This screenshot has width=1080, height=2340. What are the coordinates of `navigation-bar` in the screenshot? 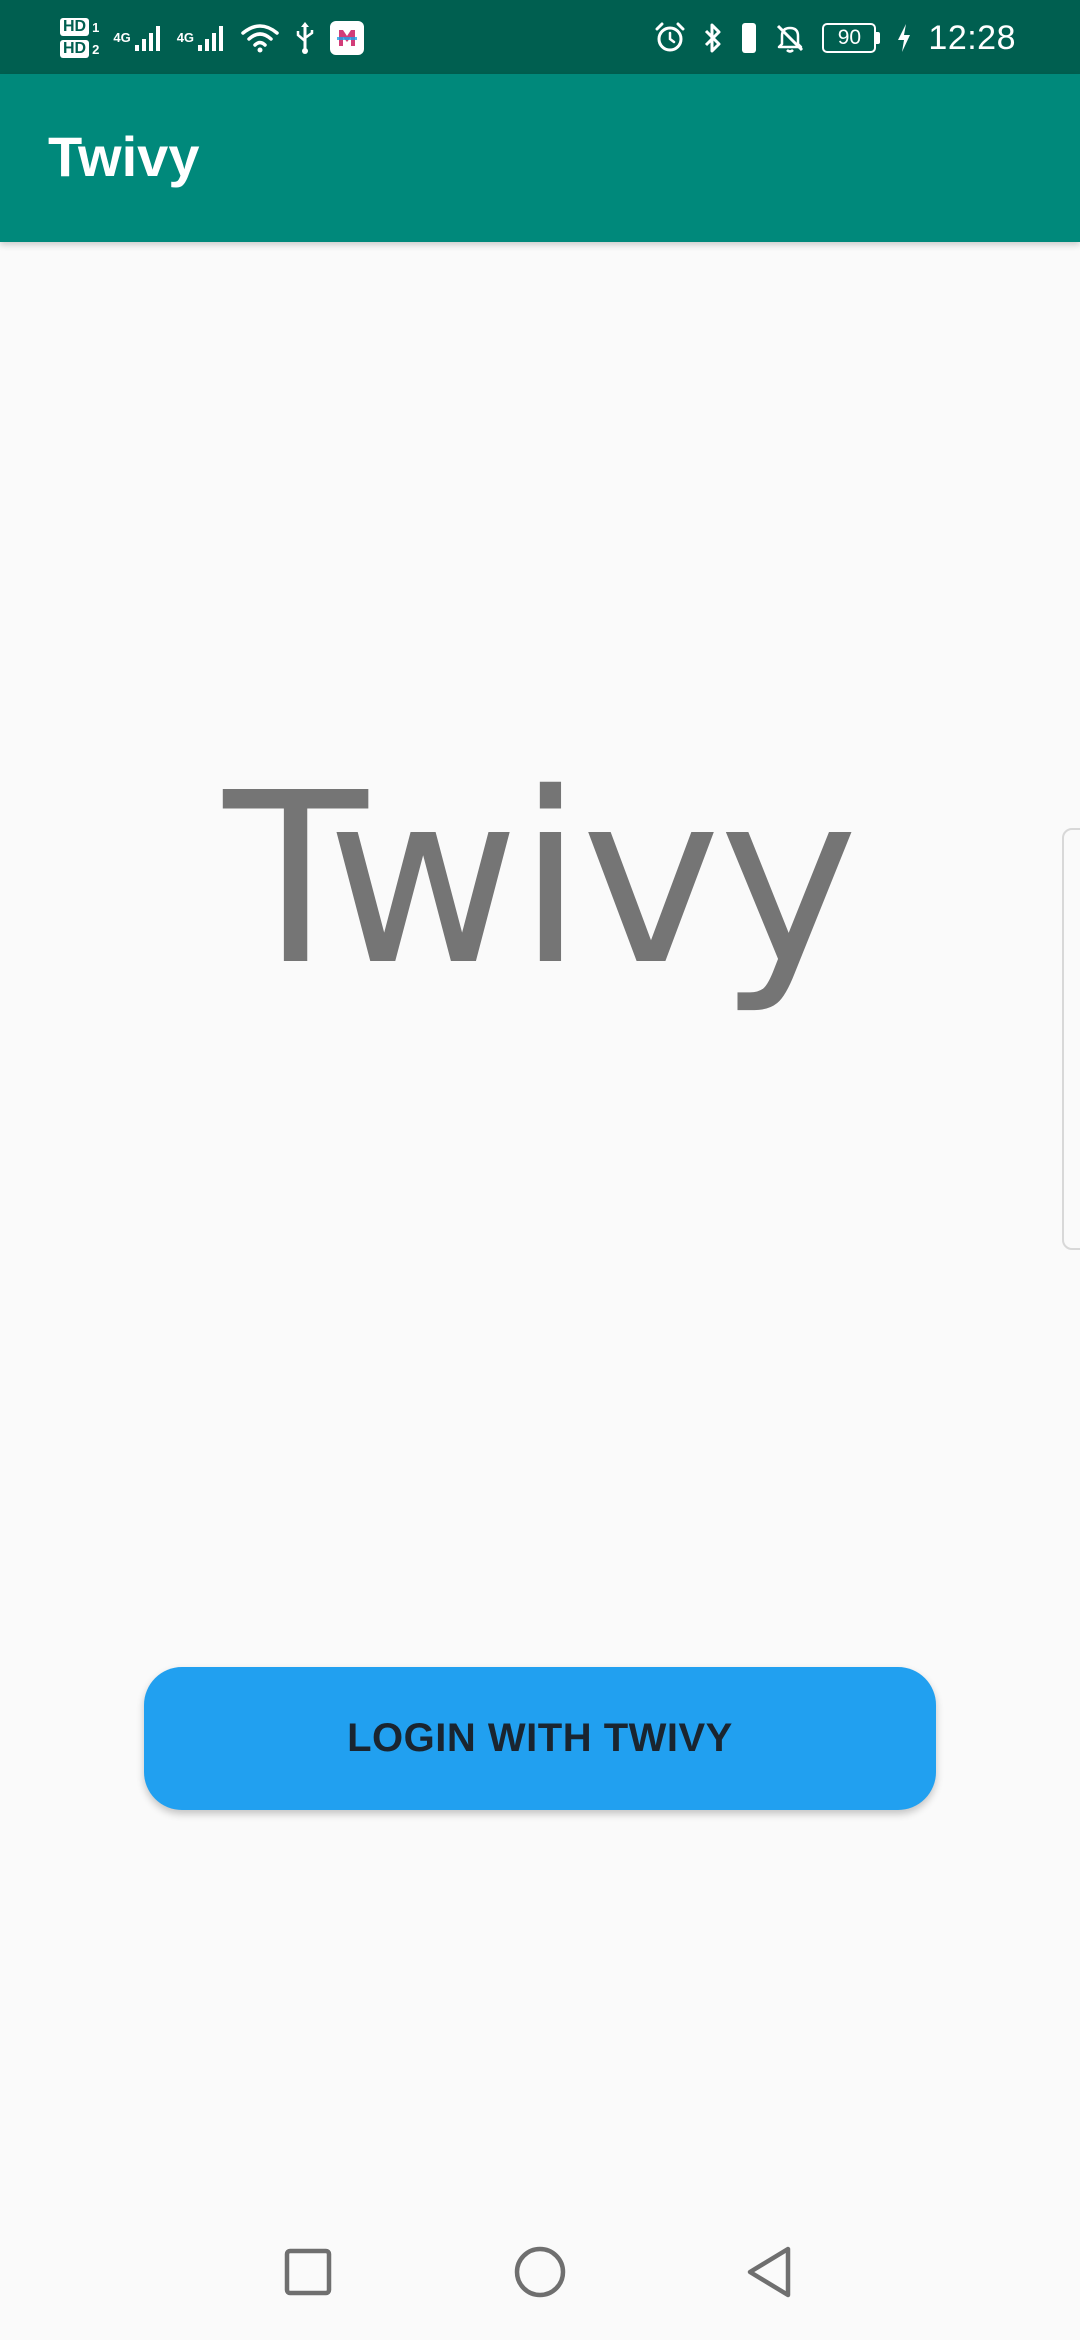 It's located at (540, 2274).